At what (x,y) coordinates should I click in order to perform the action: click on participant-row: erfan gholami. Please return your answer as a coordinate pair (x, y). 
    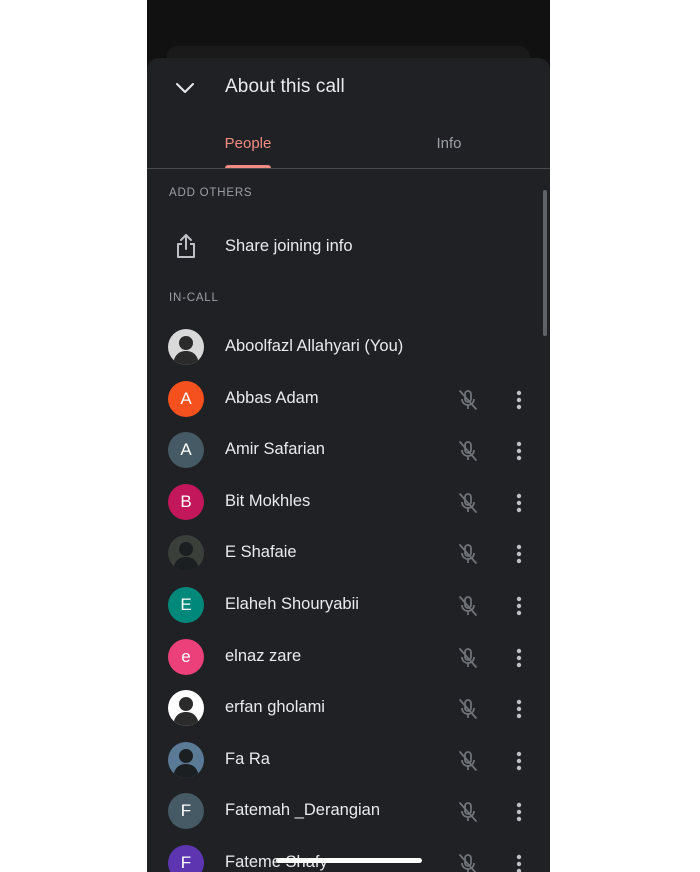
    Looking at the image, I should click on (348, 709).